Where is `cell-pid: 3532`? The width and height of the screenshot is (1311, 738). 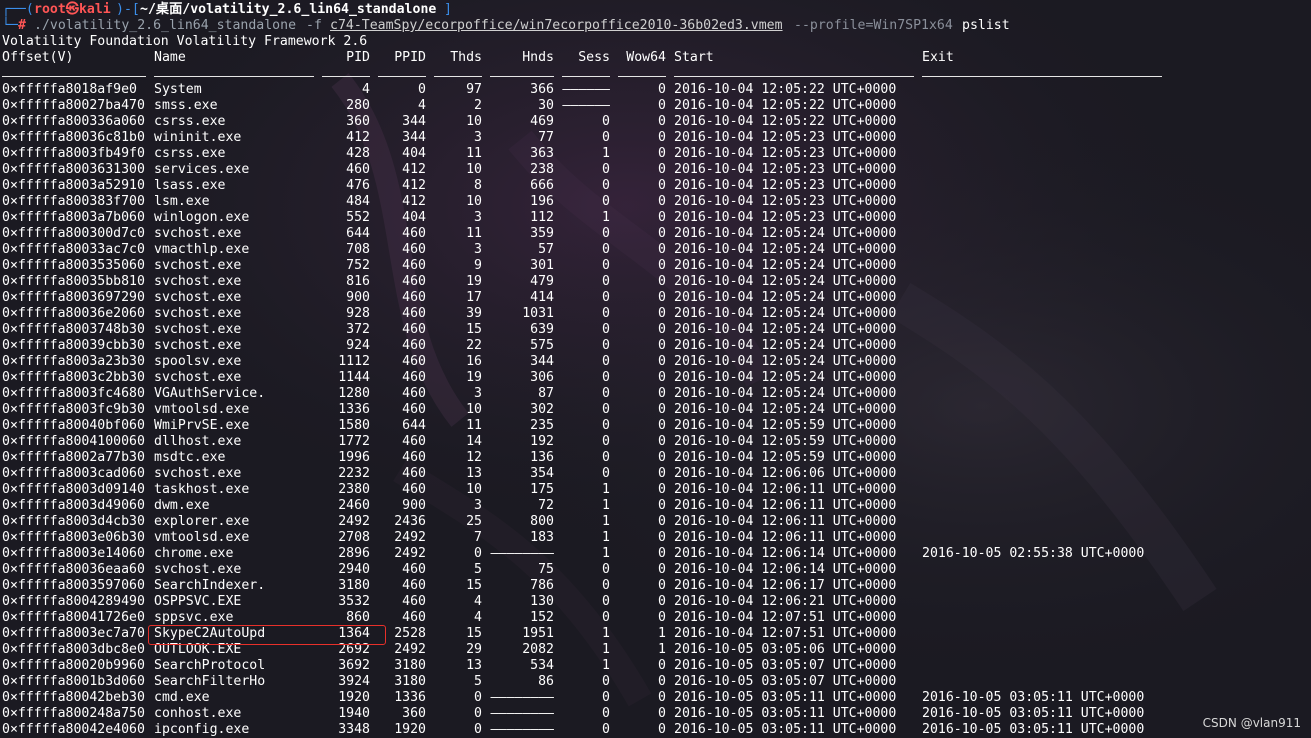 cell-pid: 3532 is located at coordinates (354, 601).